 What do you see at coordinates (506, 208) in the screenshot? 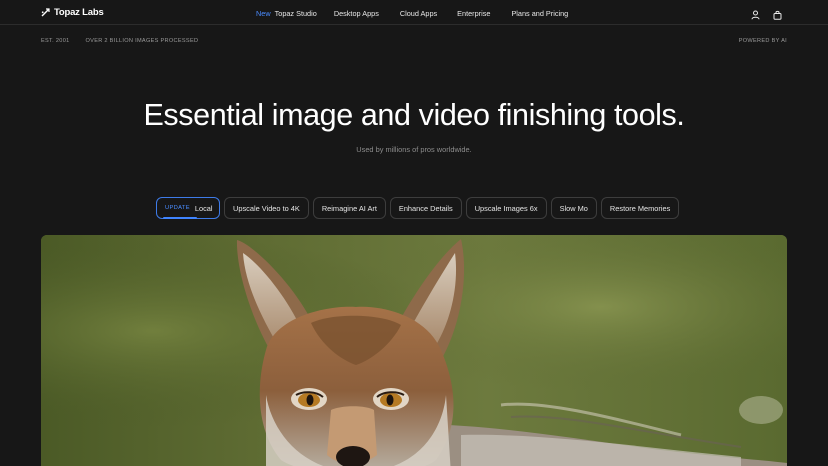
I see `tab-upscale-images: Upscale Images 6x` at bounding box center [506, 208].